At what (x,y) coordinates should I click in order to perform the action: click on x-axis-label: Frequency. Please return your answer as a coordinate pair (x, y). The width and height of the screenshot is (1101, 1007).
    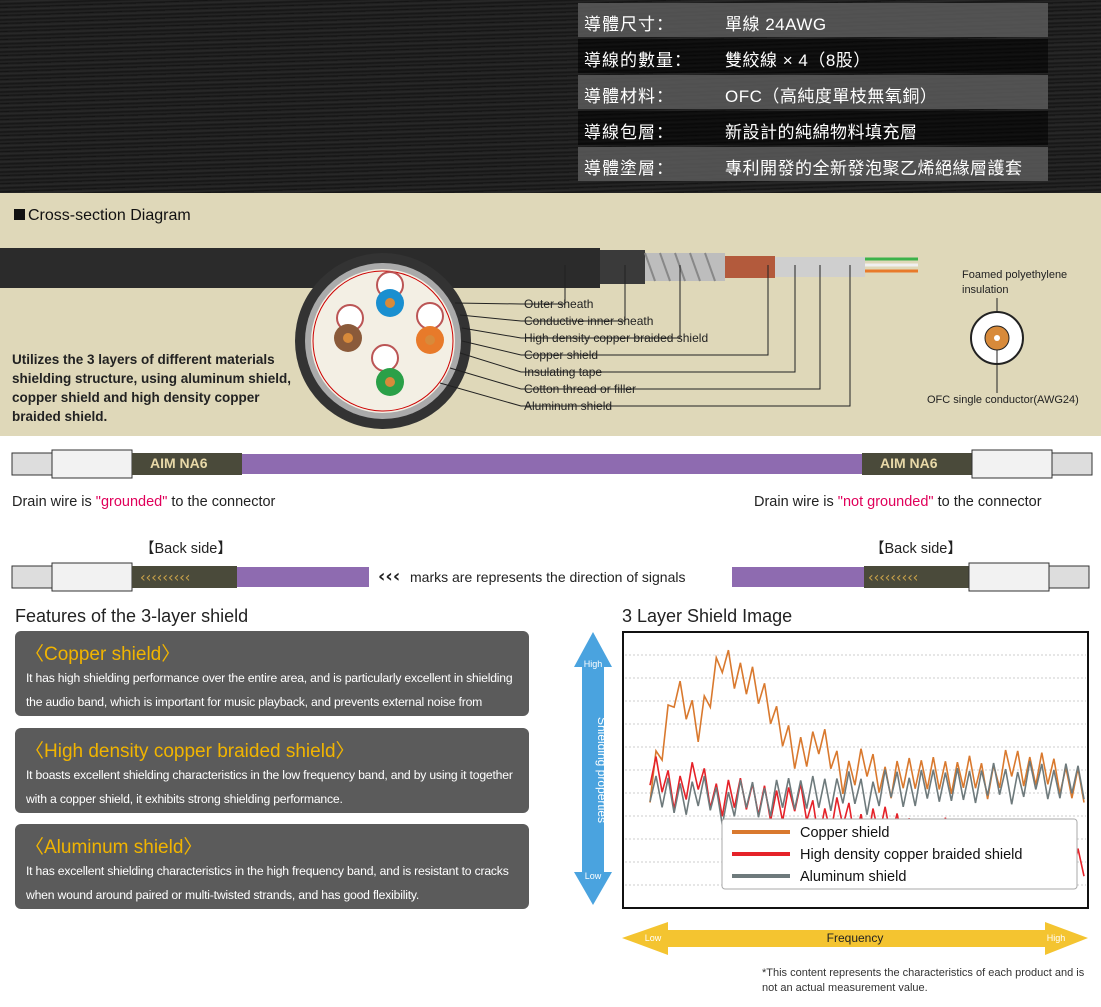
    Looking at the image, I should click on (855, 938).